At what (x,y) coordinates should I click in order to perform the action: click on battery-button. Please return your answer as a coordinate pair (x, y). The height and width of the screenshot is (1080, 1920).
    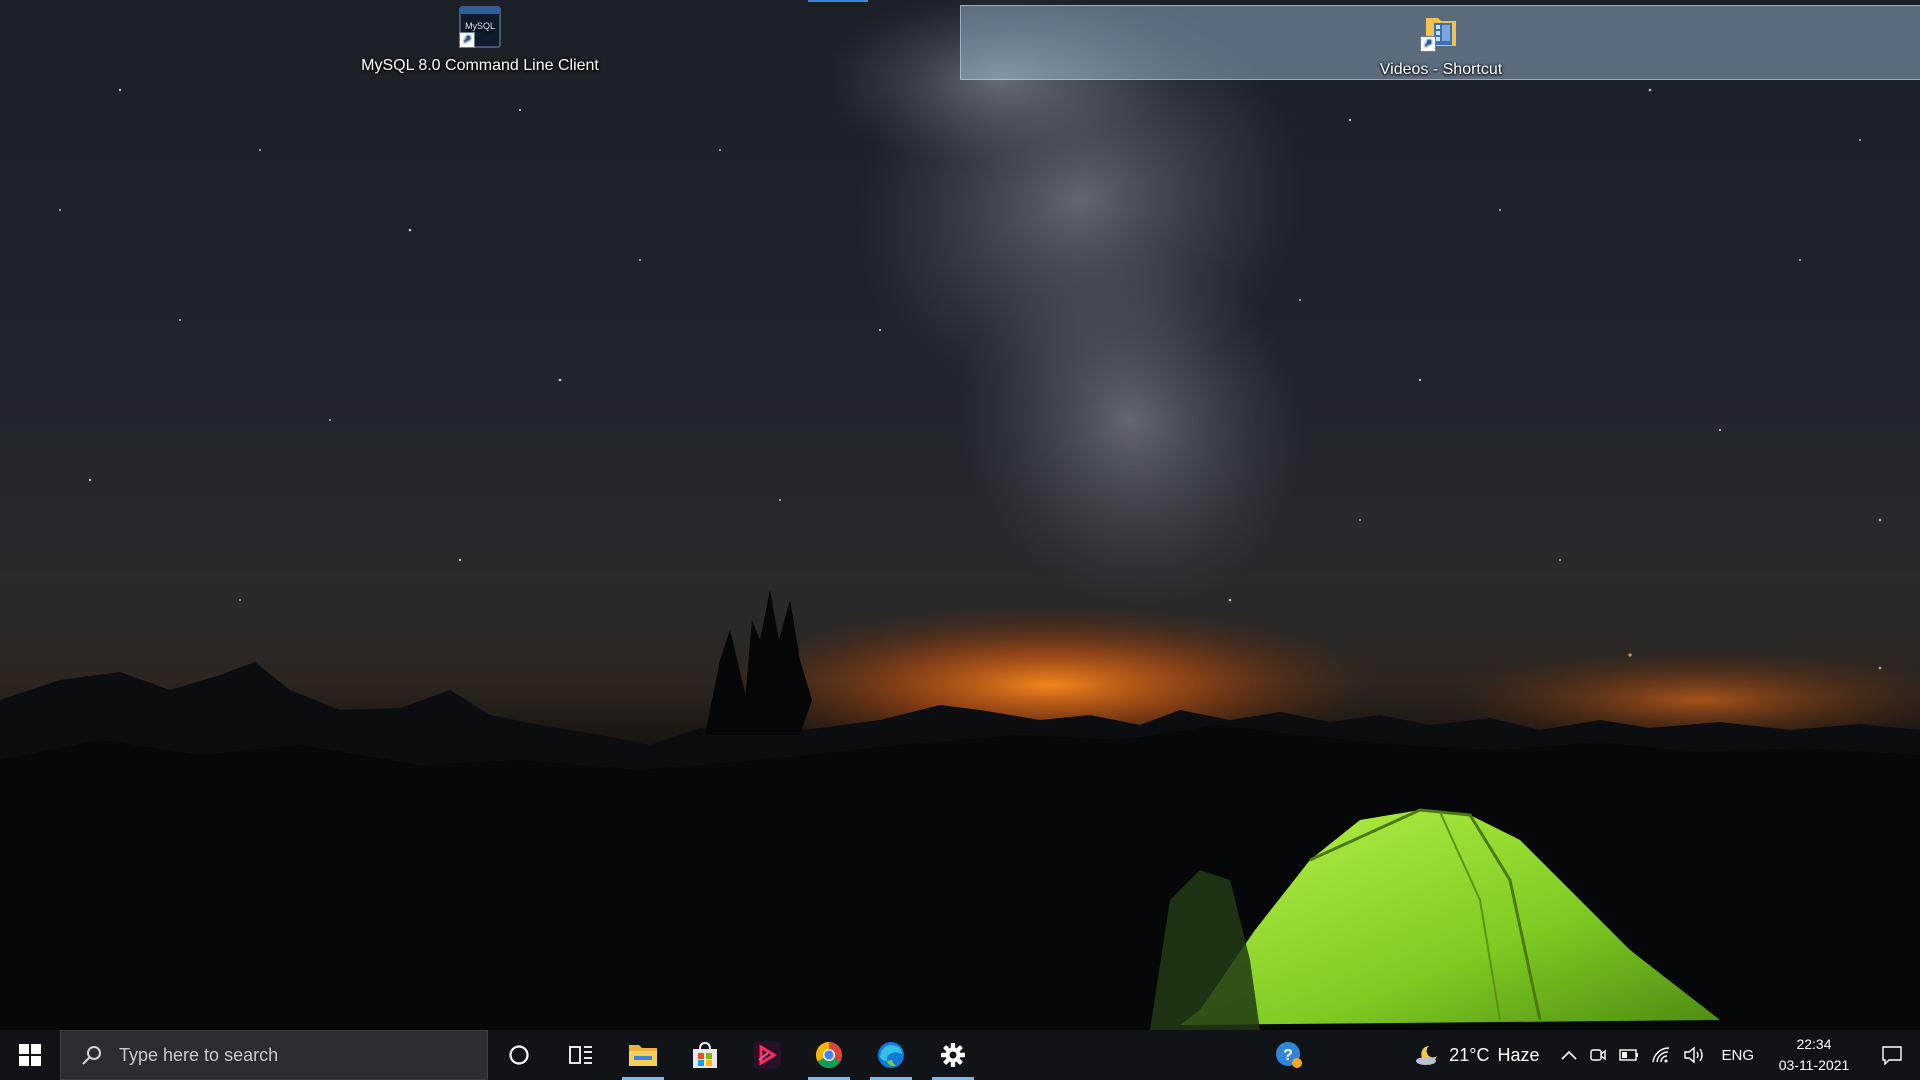
    Looking at the image, I should click on (1629, 1055).